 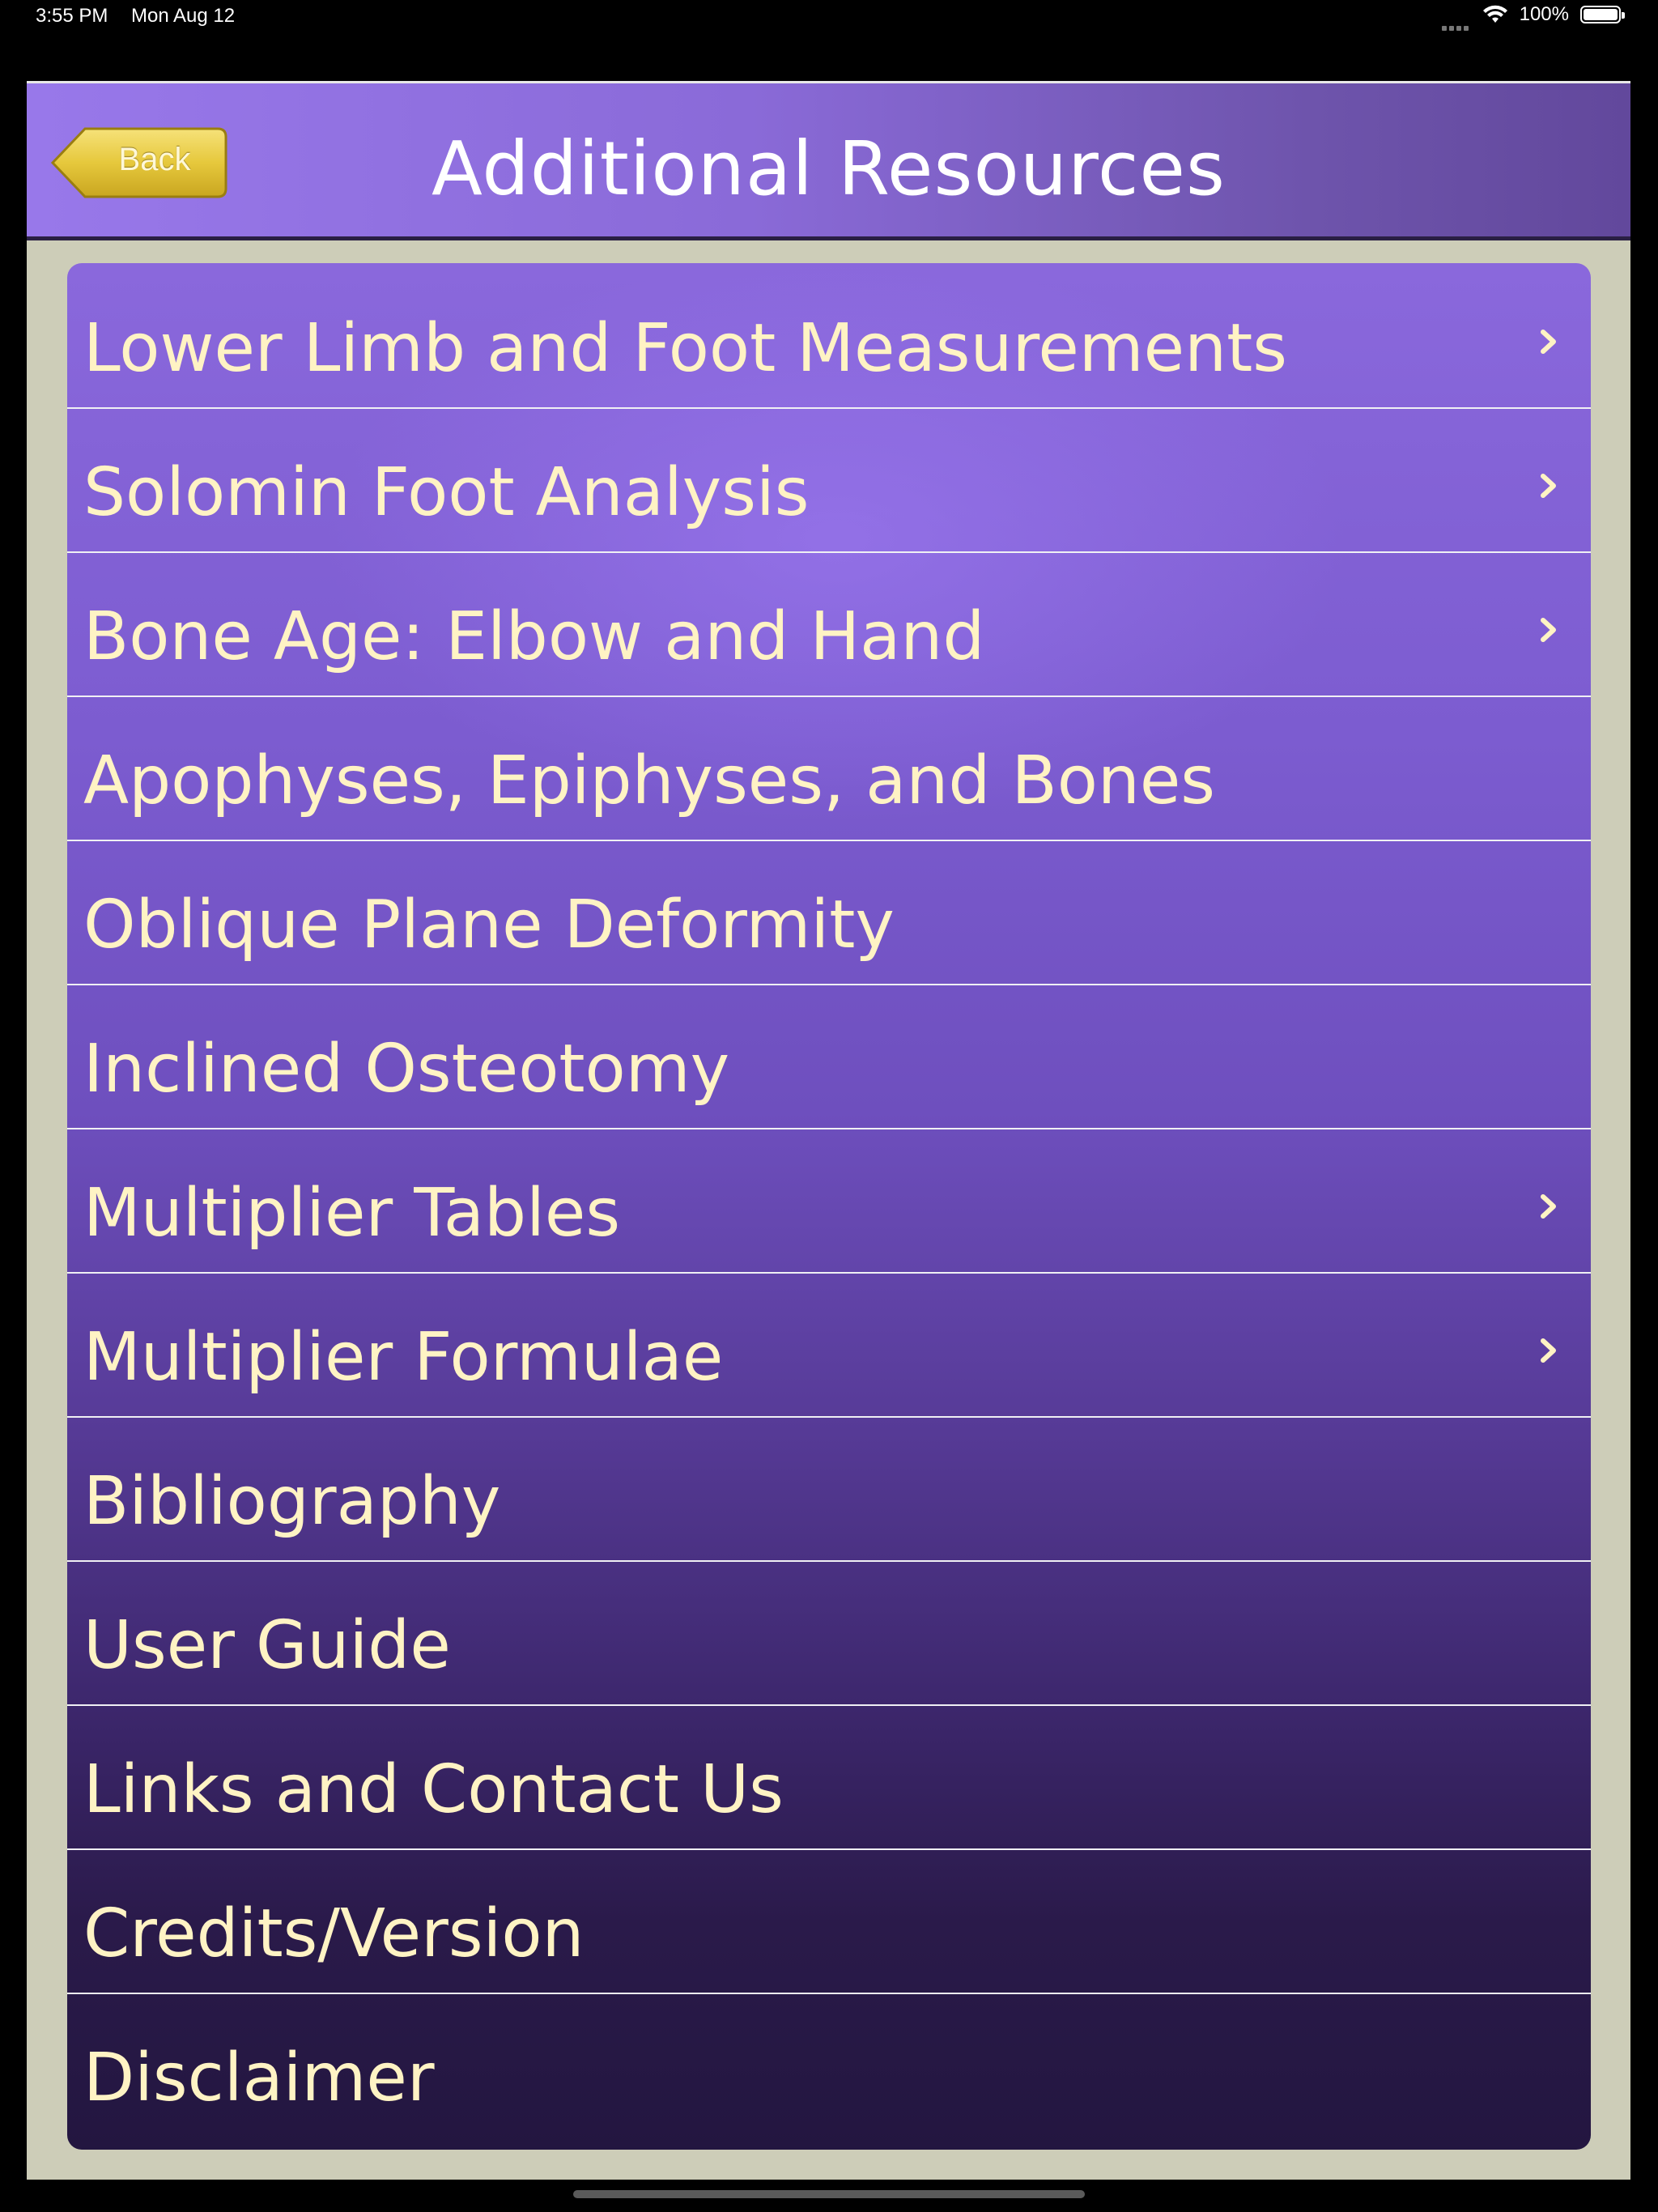 What do you see at coordinates (1602, 14) in the screenshot?
I see `battery-icon` at bounding box center [1602, 14].